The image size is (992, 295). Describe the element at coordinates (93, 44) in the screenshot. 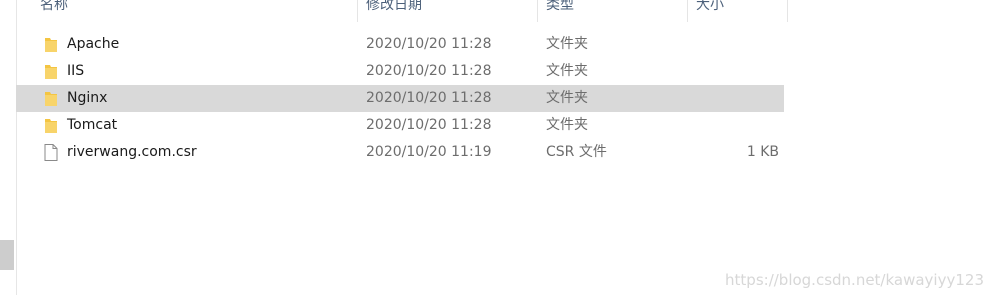

I see `file-name: Apache` at that location.